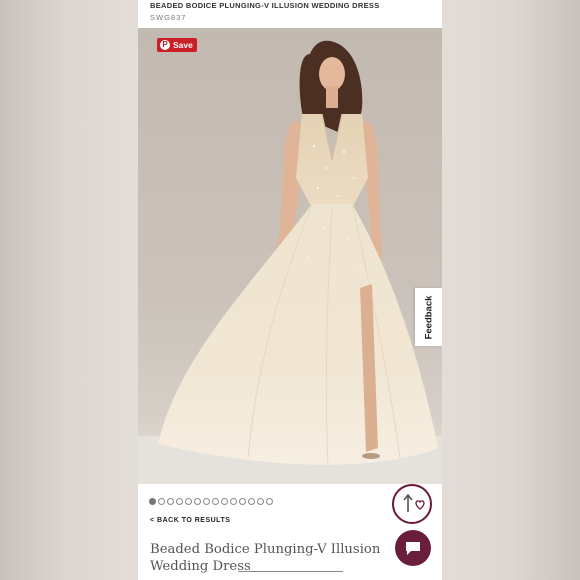 This screenshot has height=580, width=580. What do you see at coordinates (265, 549) in the screenshot?
I see `product-name-line1: Beaded Bodice Plunging-V Illusion` at bounding box center [265, 549].